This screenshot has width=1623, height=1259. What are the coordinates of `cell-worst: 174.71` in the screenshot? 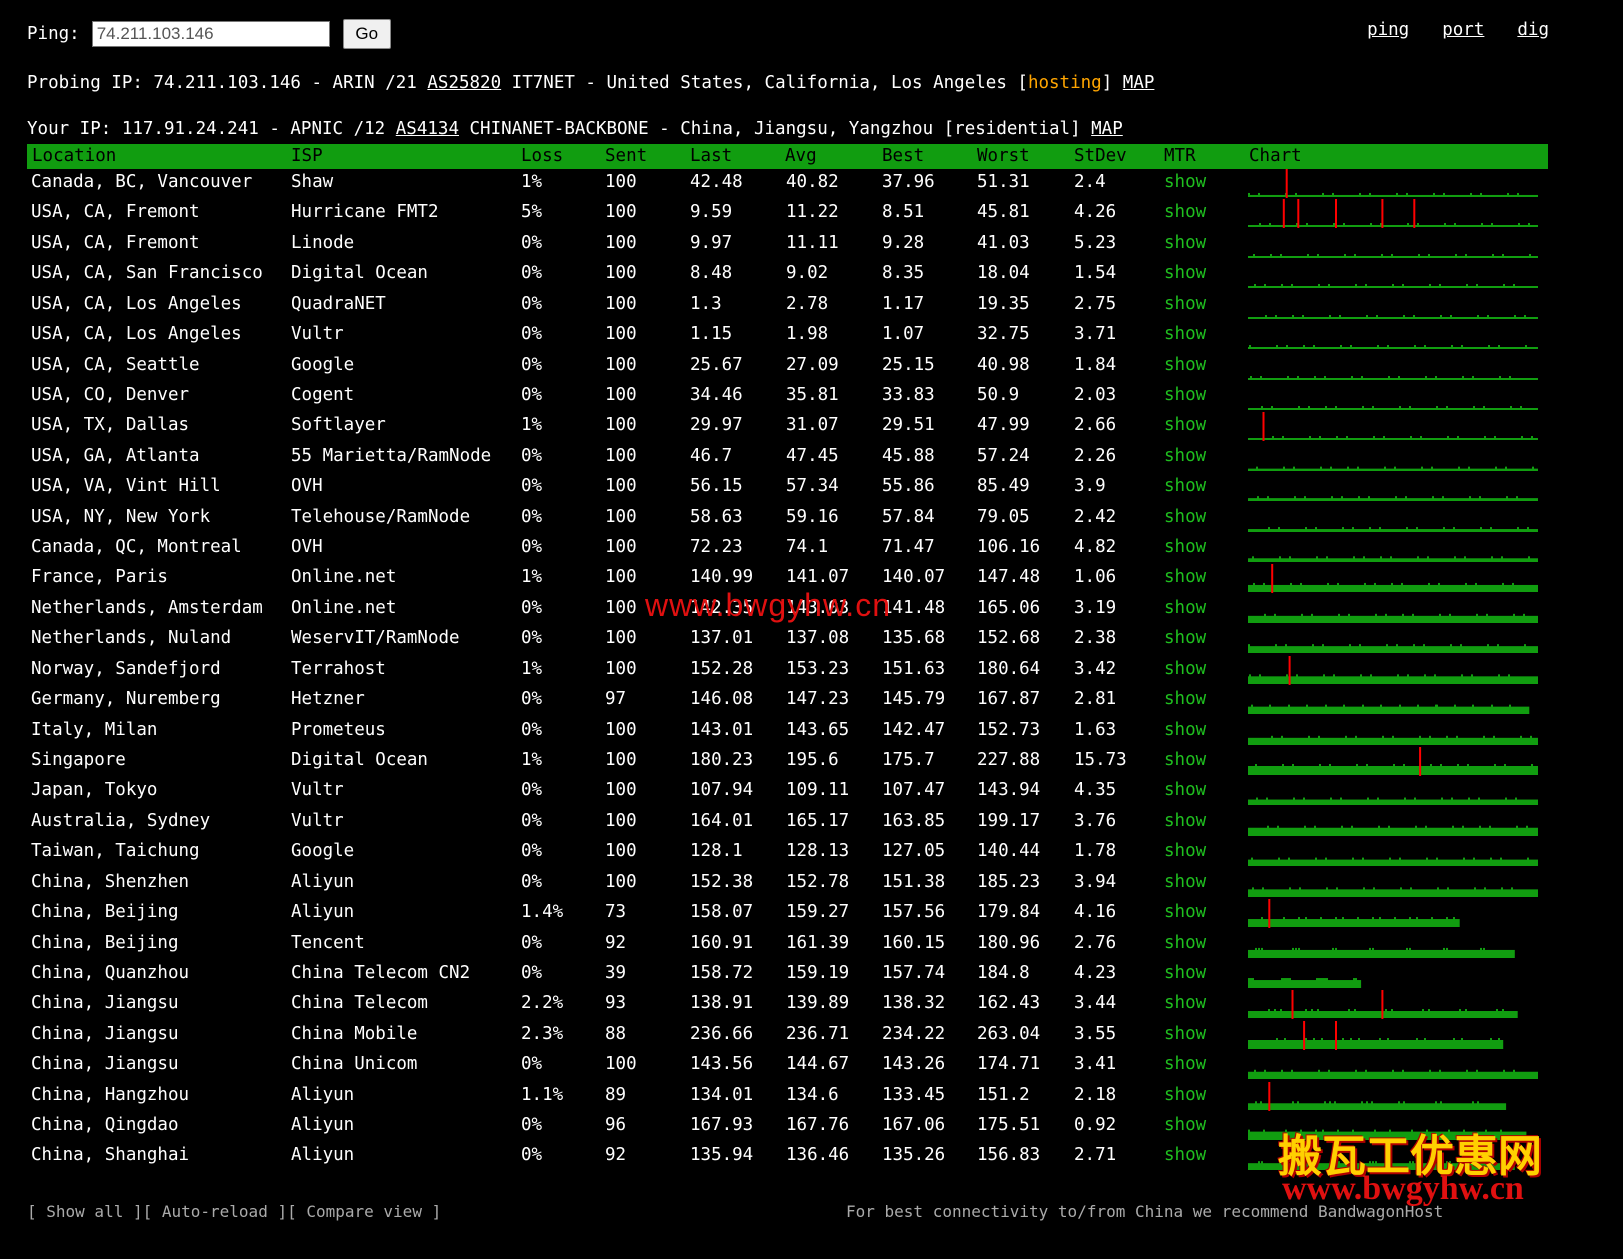 It's located at (1009, 1064).